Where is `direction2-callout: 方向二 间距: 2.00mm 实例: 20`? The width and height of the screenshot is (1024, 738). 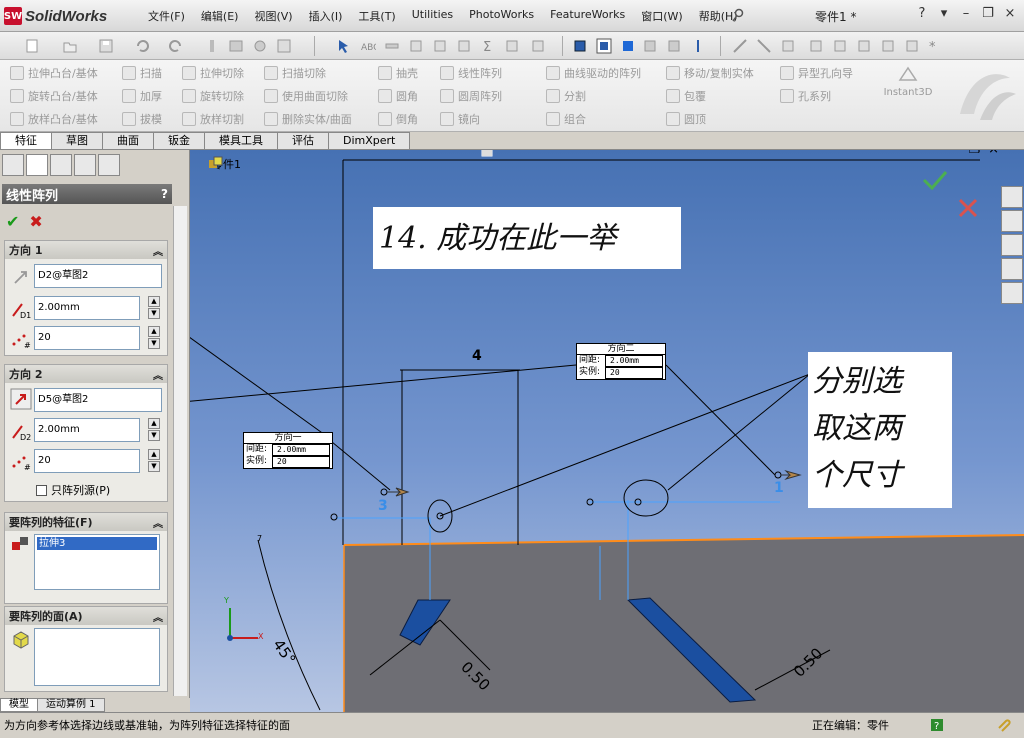
direction2-callout: 方向二 间距: 2.00mm 实例: 20 is located at coordinates (621, 361).